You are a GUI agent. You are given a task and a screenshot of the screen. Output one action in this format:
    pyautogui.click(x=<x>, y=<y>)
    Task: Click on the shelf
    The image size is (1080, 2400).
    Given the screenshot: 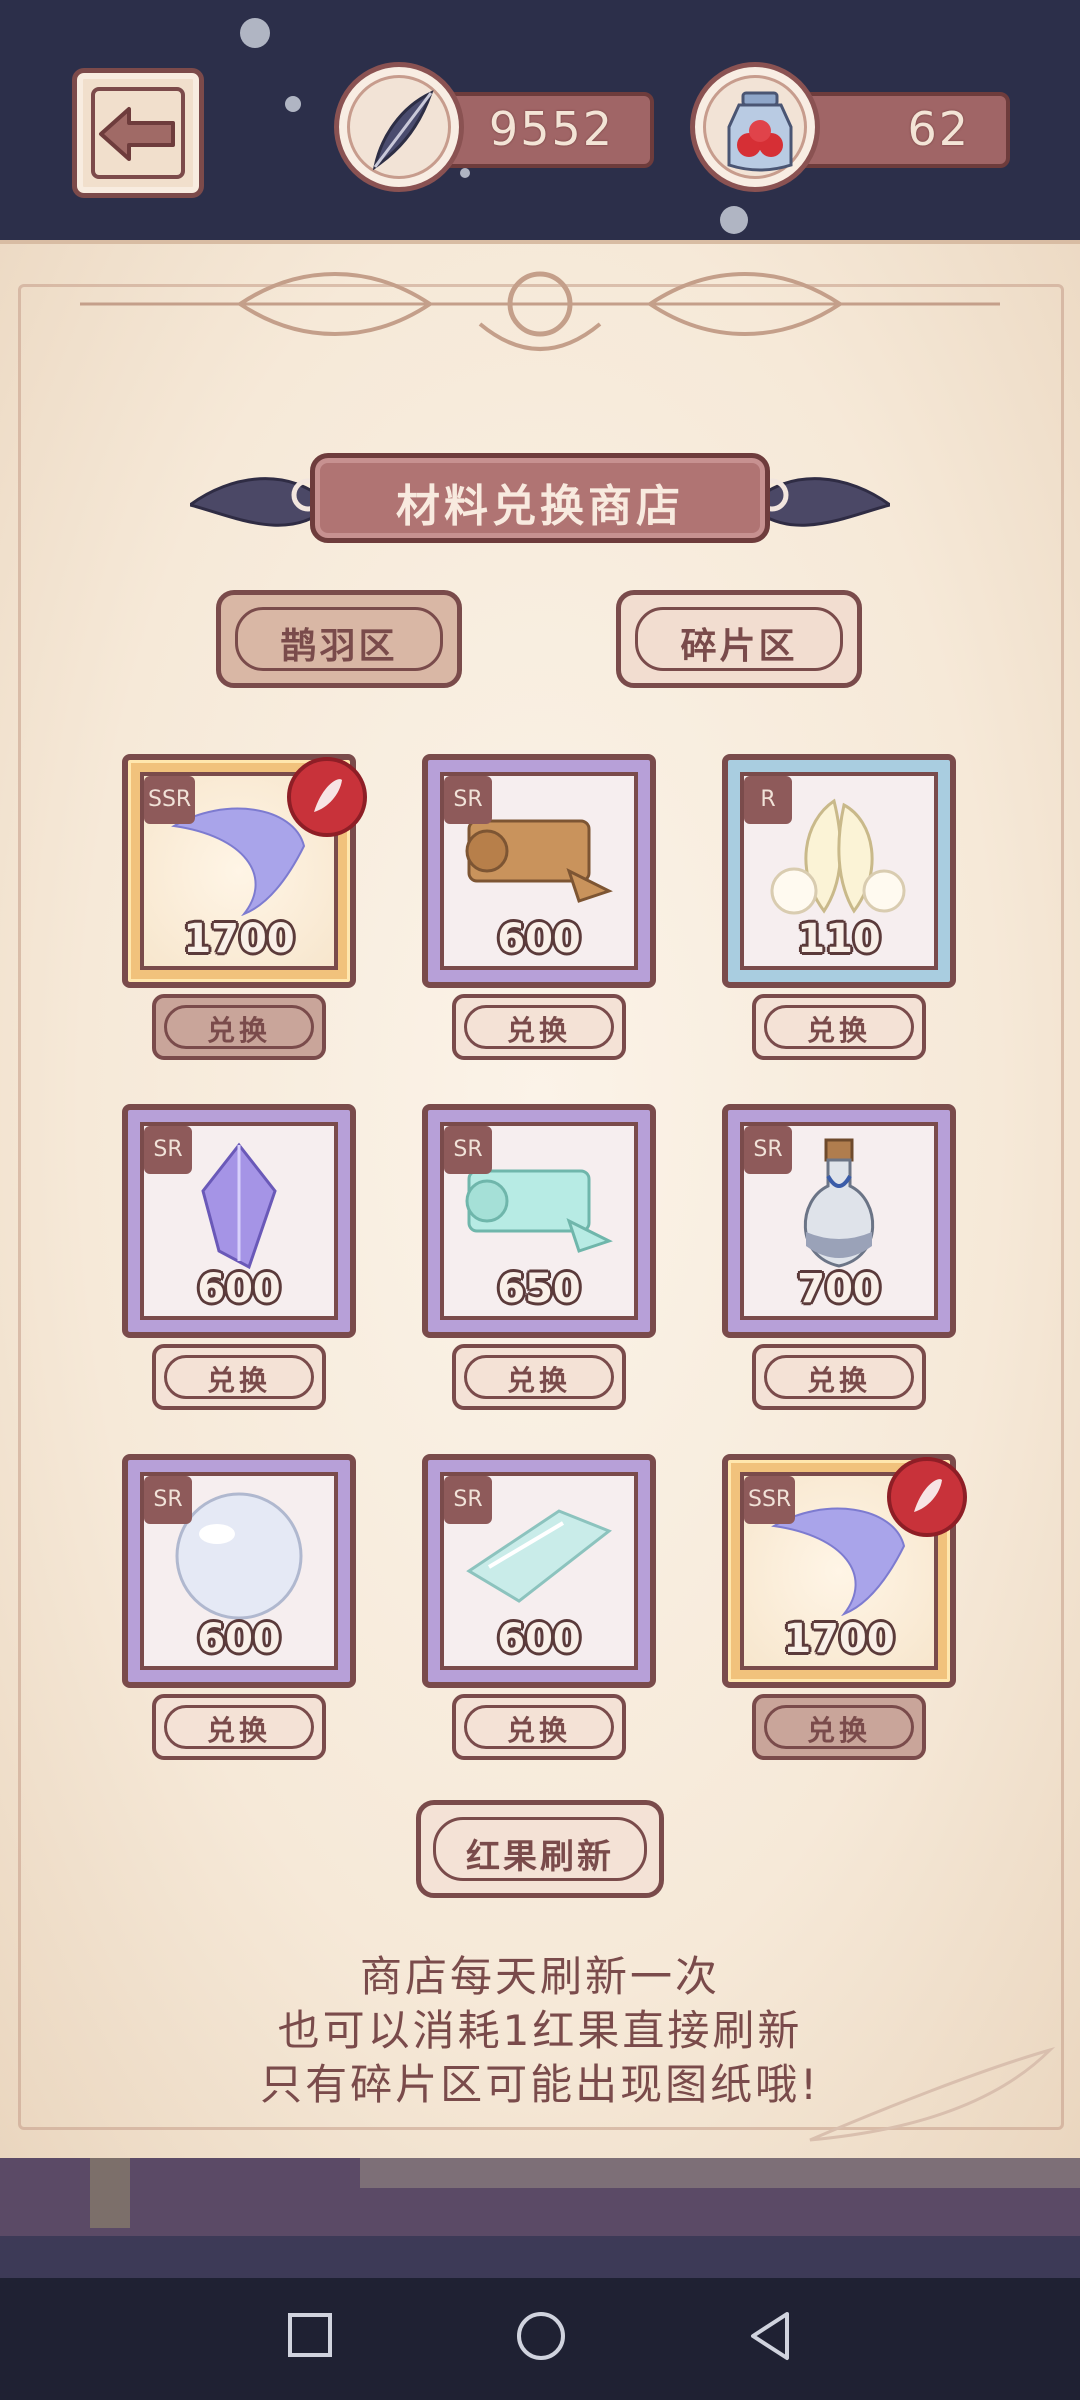 What is the action you would take?
    pyautogui.click(x=720, y=2173)
    